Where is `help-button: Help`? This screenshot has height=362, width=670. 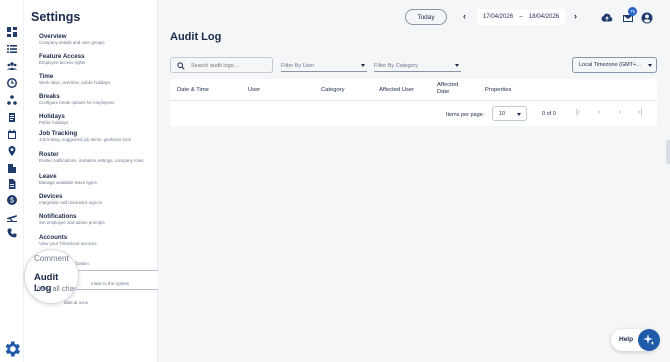
help-button: Help is located at coordinates (635, 340).